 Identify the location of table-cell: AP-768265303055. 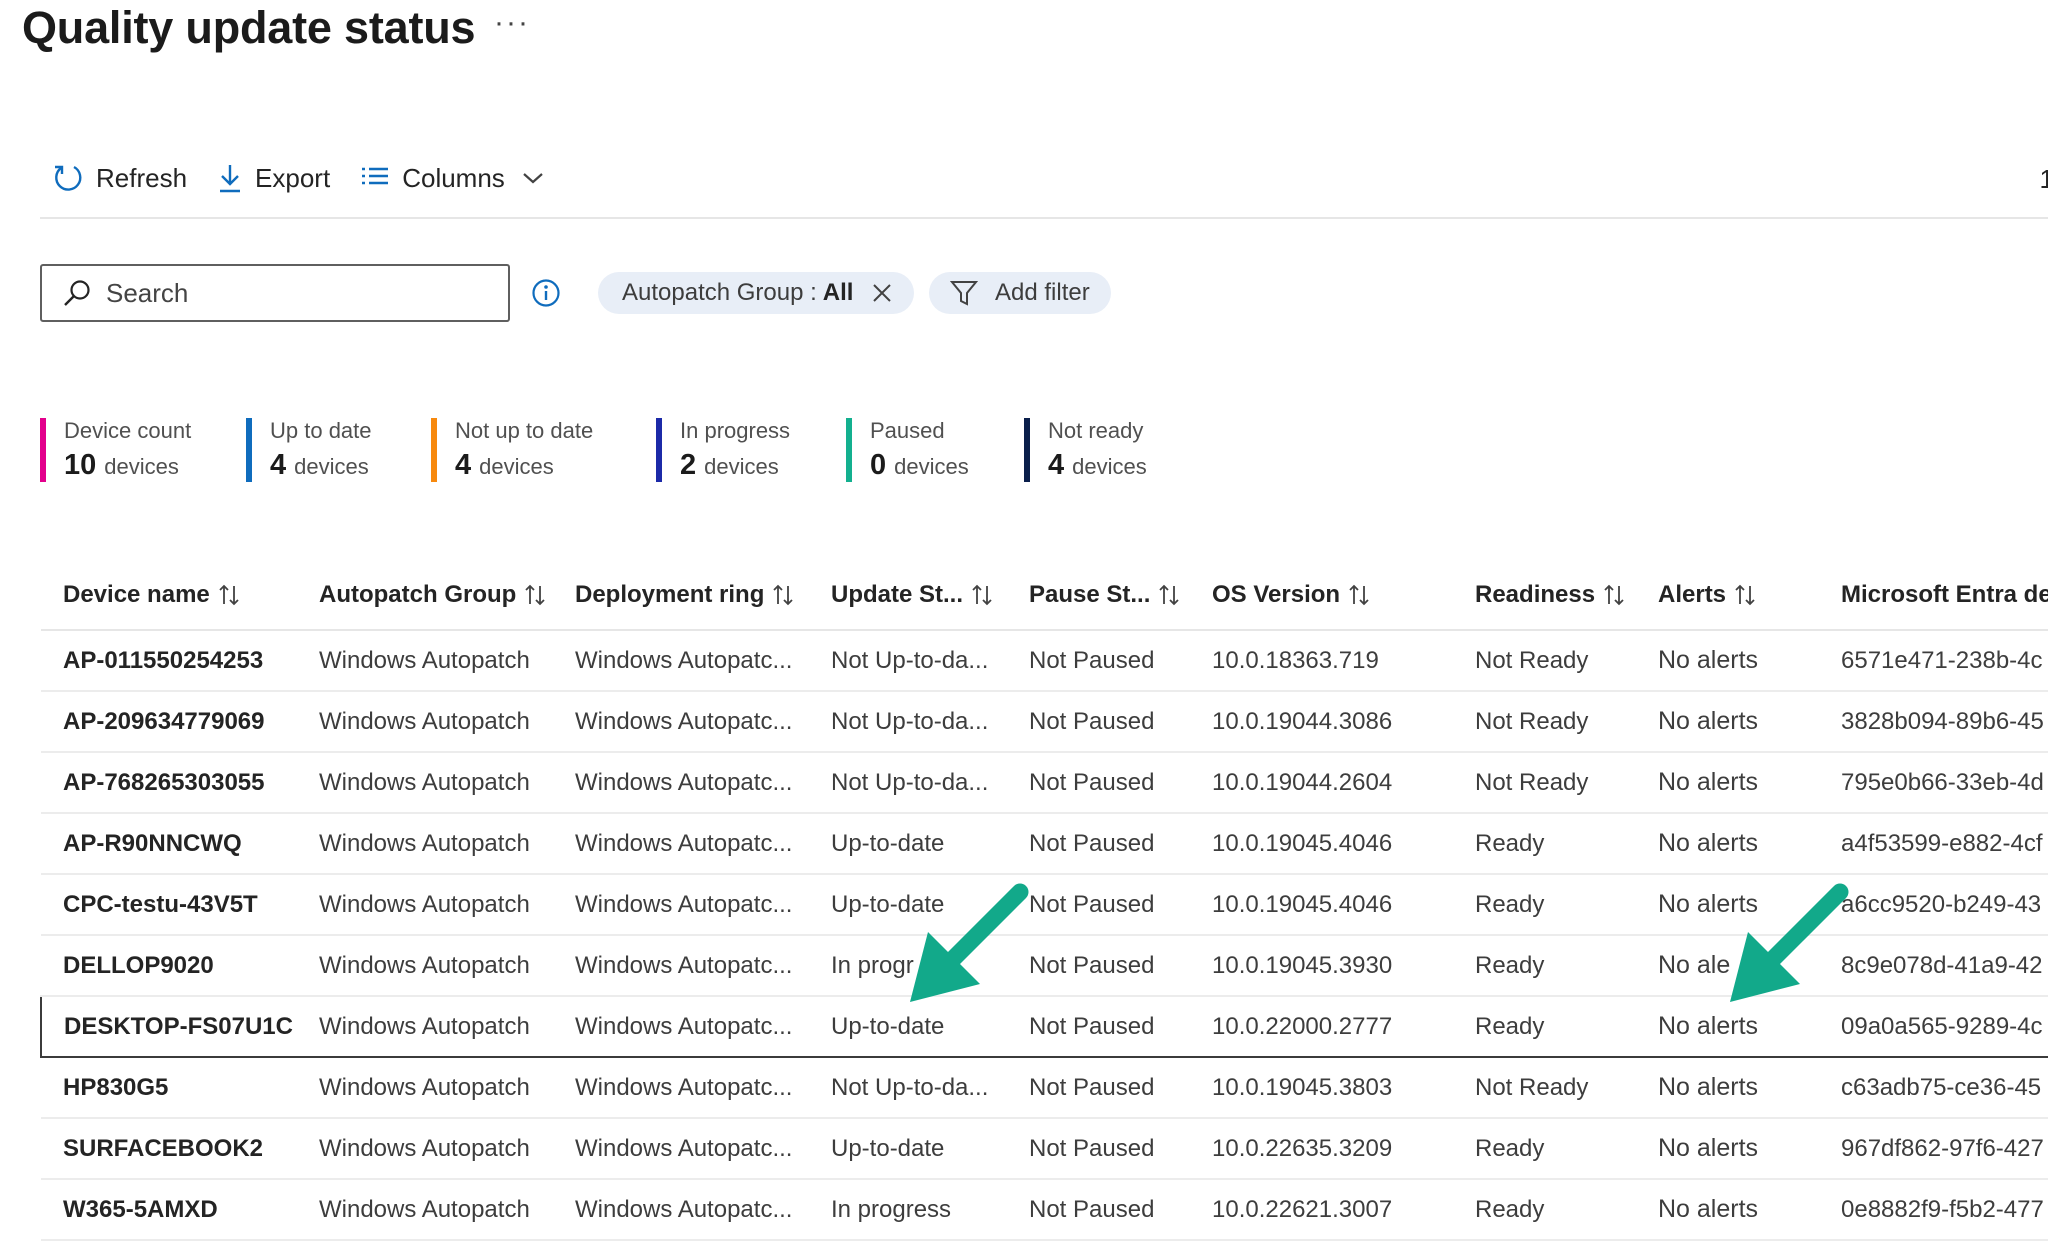
(169, 783).